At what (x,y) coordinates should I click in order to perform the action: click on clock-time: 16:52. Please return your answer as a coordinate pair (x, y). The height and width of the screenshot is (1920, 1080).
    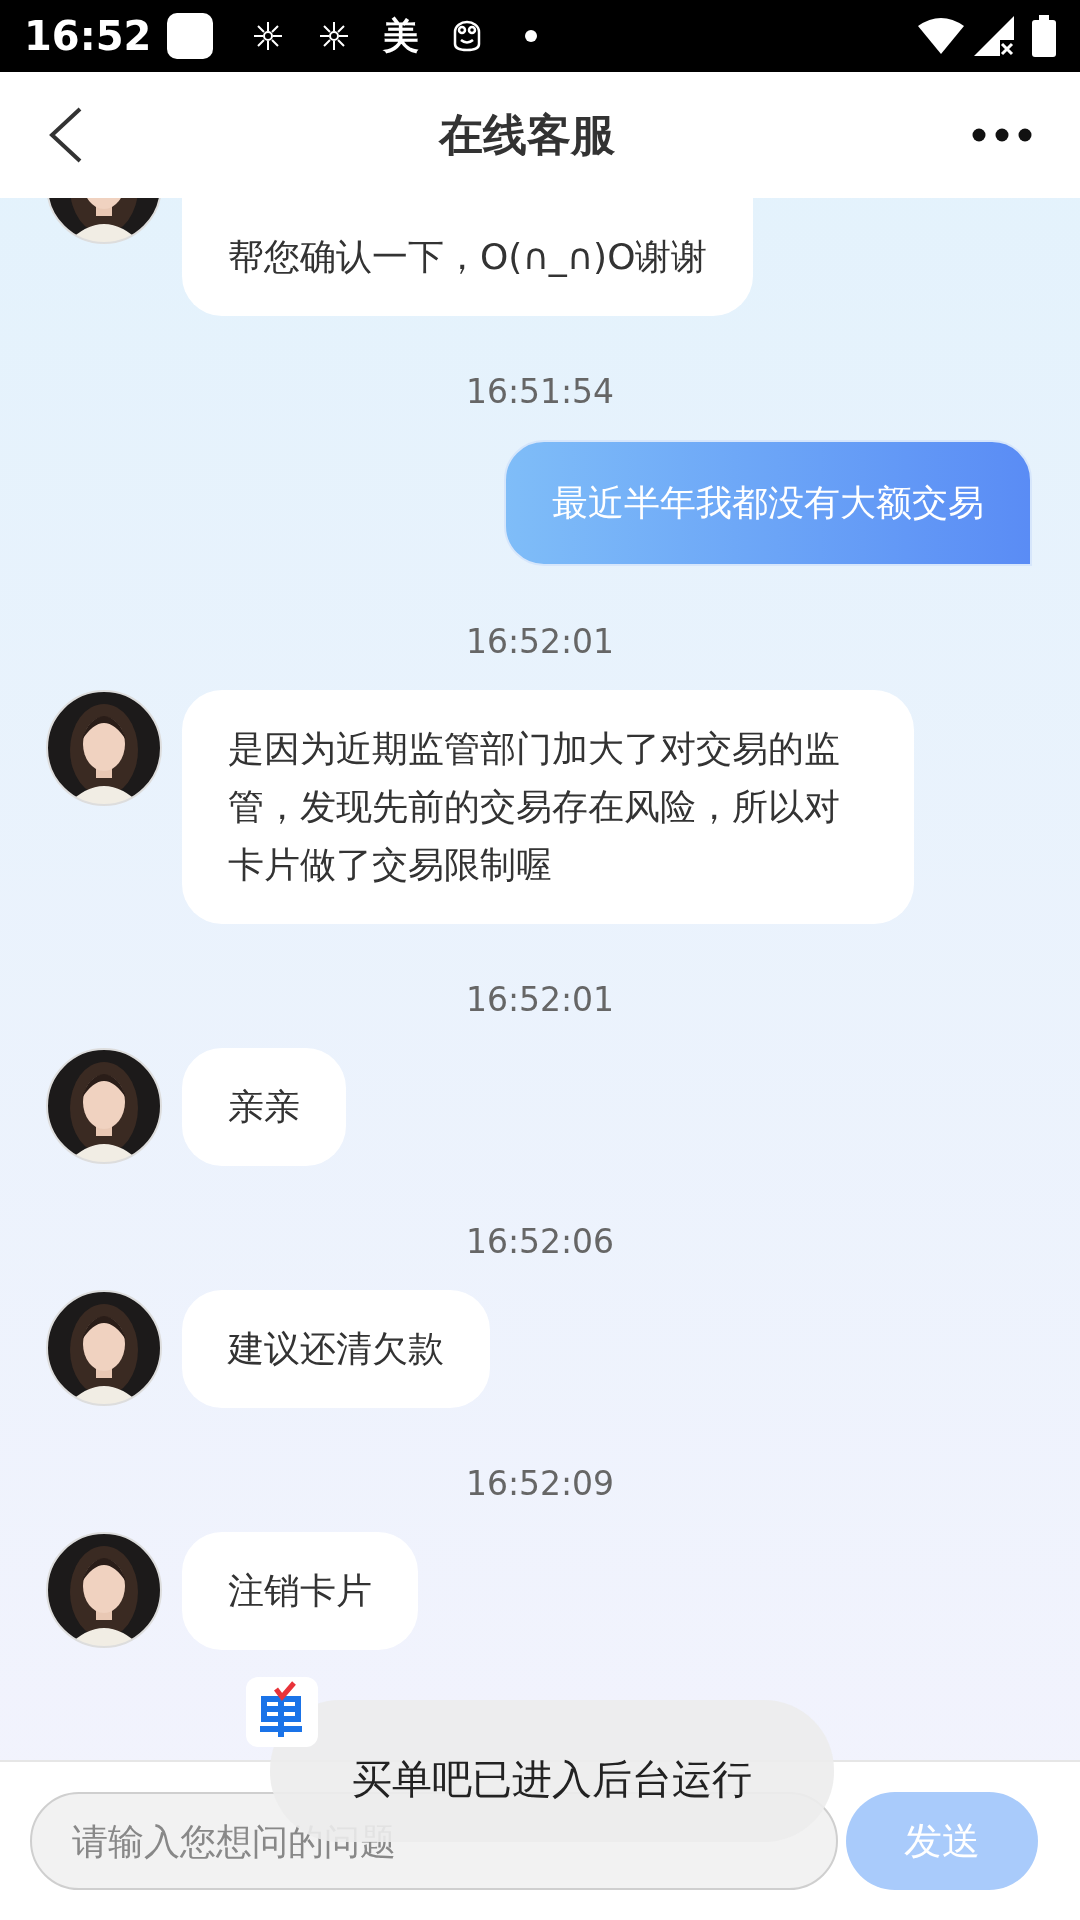
    Looking at the image, I should click on (88, 36).